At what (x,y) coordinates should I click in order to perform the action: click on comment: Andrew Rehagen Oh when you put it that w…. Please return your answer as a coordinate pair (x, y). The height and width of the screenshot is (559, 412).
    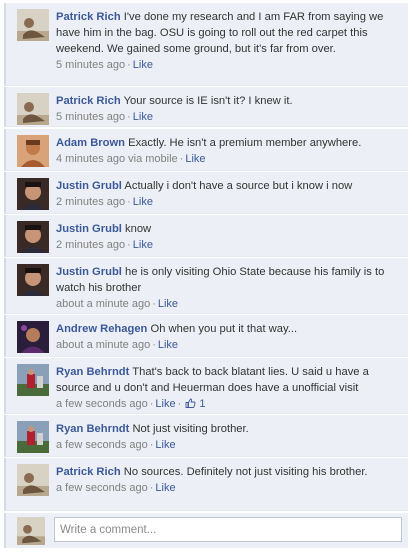
    Looking at the image, I should click on (206, 336).